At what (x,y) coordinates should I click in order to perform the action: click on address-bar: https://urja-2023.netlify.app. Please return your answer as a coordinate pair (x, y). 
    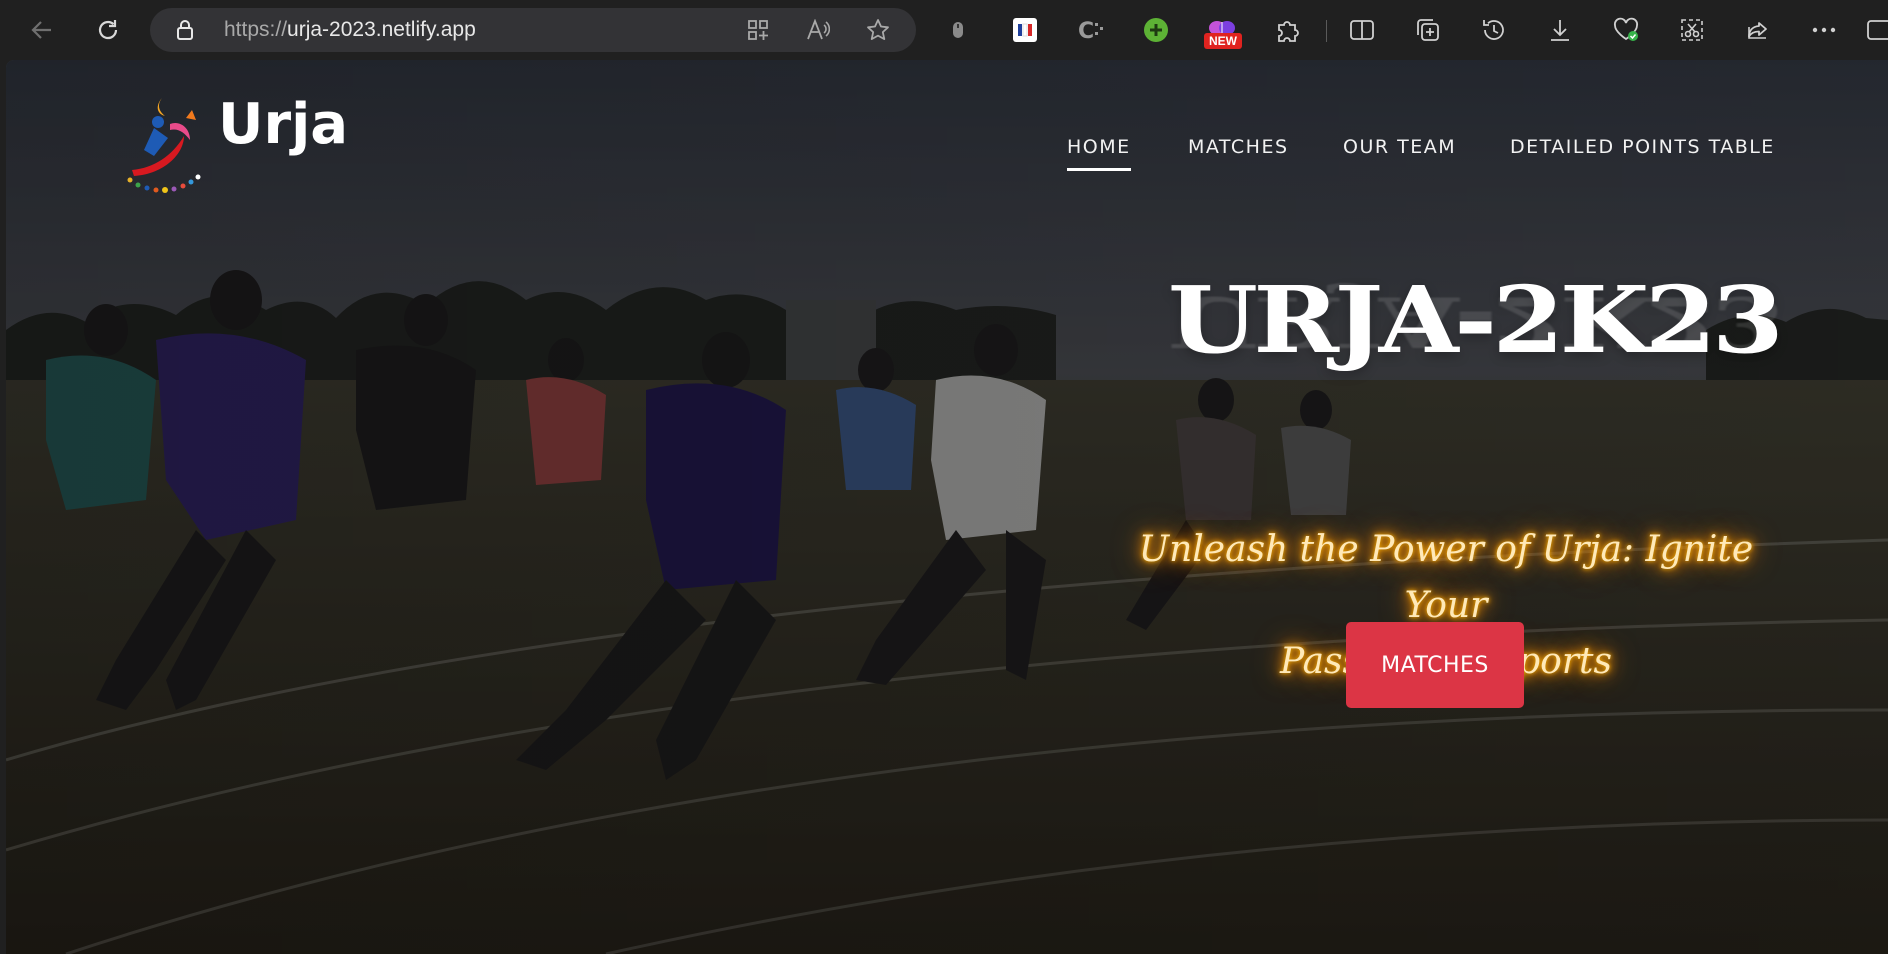
    Looking at the image, I should click on (533, 30).